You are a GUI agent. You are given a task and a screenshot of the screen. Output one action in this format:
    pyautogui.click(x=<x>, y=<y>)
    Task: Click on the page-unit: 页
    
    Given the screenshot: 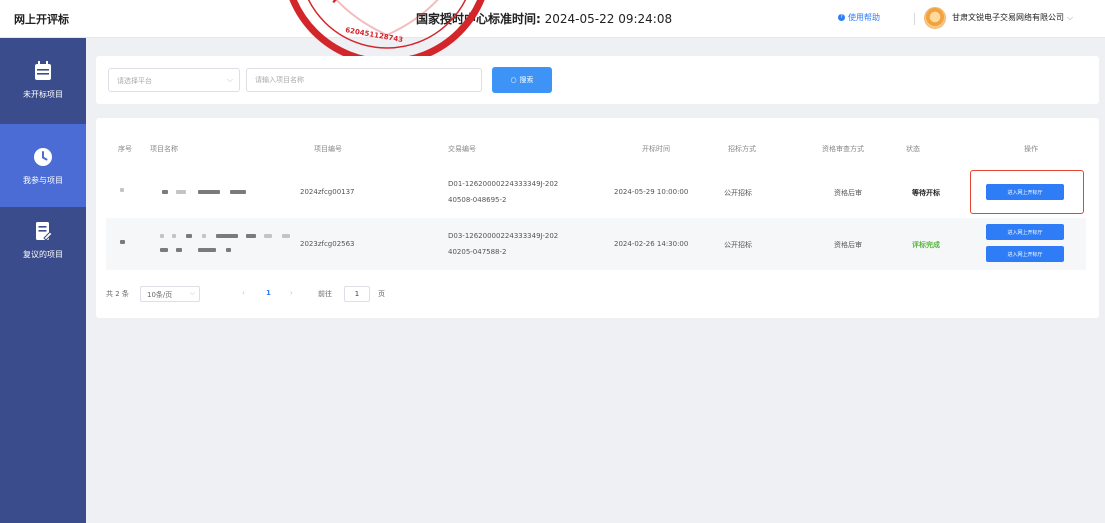 What is the action you would take?
    pyautogui.click(x=381, y=294)
    